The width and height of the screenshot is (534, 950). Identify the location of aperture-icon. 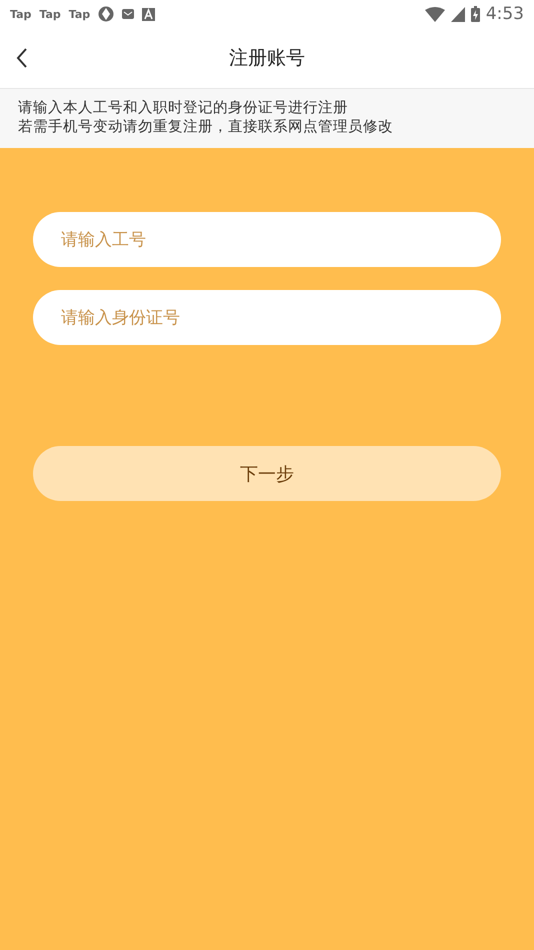
(106, 14).